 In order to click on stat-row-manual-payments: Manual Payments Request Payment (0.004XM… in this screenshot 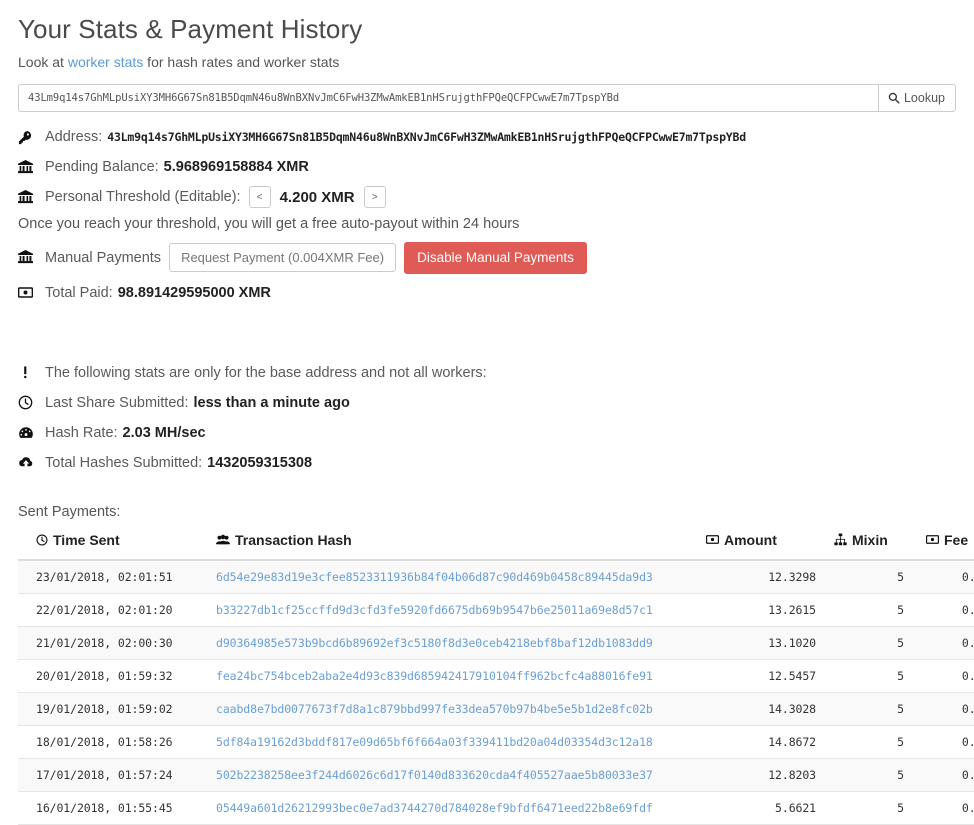, I will do `click(487, 258)`.